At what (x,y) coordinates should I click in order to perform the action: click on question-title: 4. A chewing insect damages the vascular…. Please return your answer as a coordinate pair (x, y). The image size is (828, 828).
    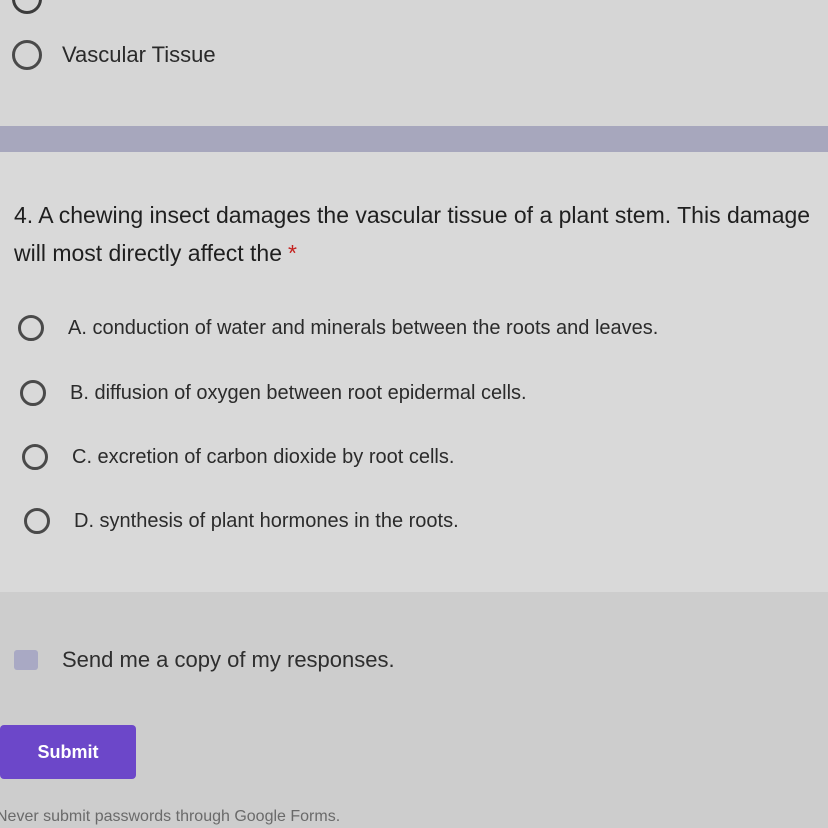
    Looking at the image, I should click on (419, 234).